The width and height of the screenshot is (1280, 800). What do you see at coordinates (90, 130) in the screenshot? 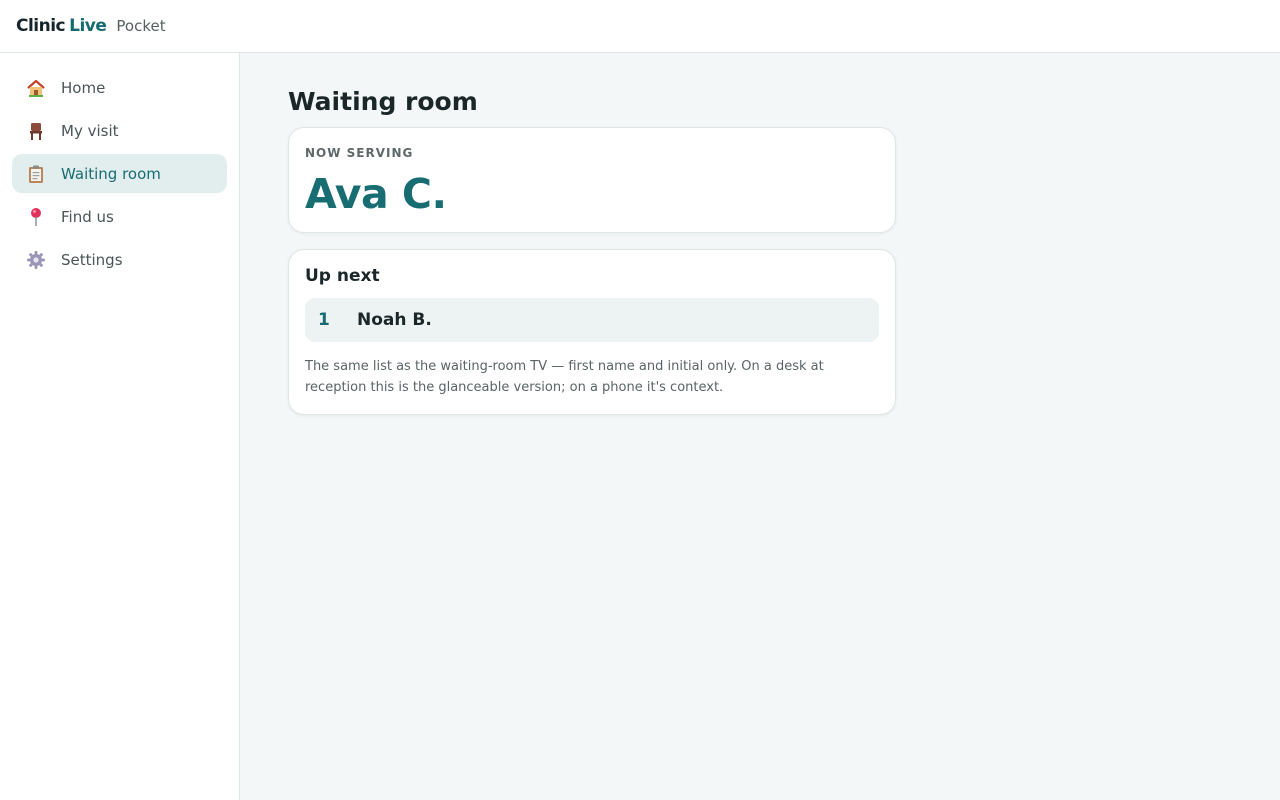
I see `sidebar-item-label: My visit` at bounding box center [90, 130].